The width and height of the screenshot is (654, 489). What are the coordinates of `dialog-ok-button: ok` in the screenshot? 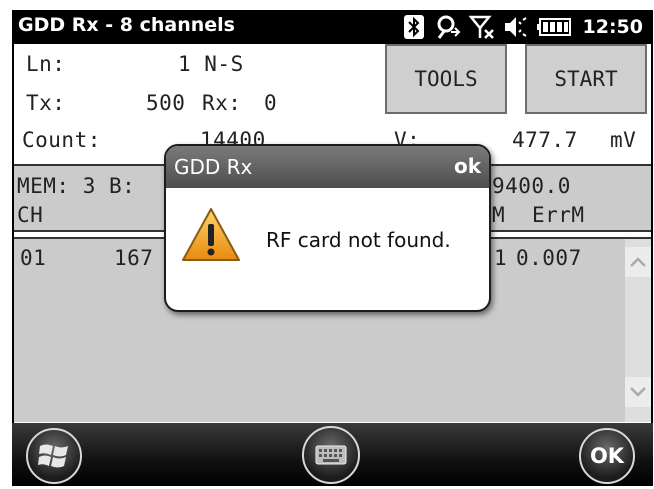 It's located at (467, 166).